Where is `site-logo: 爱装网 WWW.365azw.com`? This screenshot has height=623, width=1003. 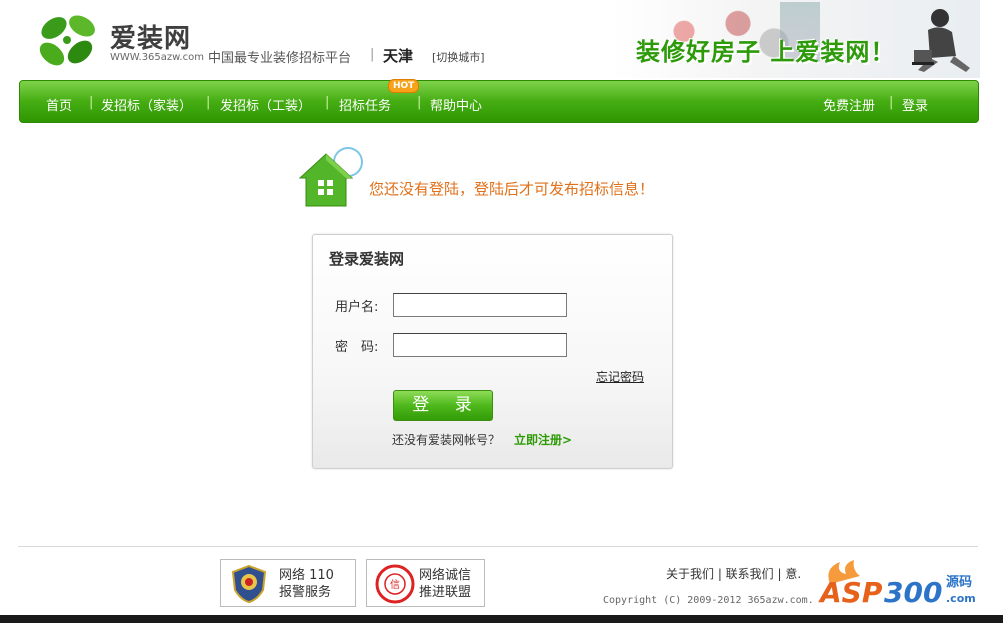
site-logo: 爱装网 WWW.365azw.com is located at coordinates (119, 39).